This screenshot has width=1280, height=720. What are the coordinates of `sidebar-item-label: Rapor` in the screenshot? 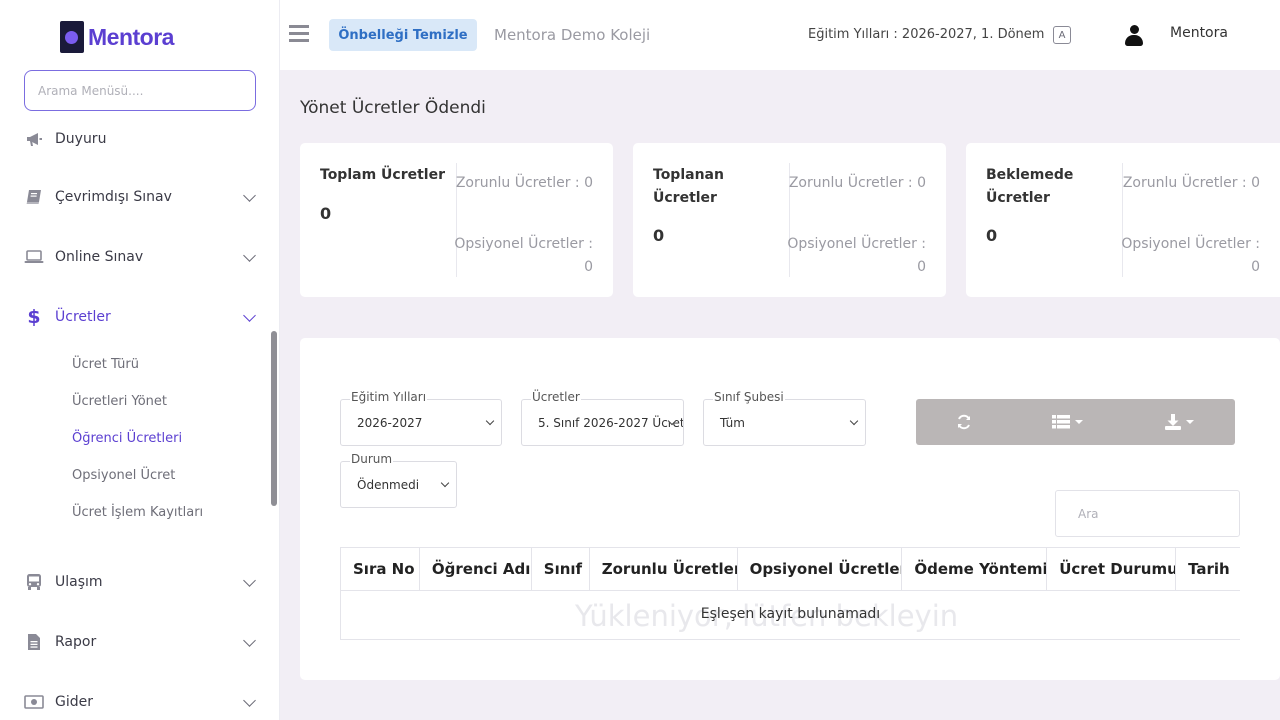 It's located at (76, 642).